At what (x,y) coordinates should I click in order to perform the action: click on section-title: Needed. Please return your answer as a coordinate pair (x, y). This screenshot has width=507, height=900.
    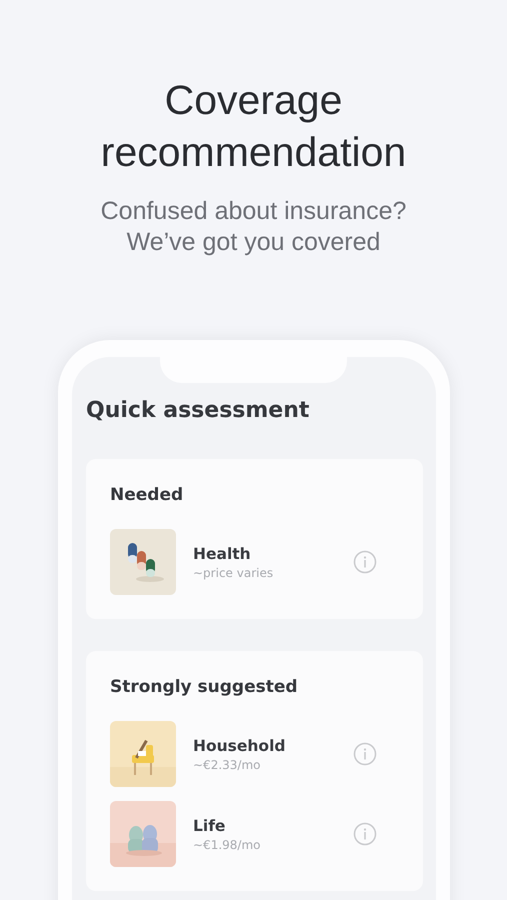
    Looking at the image, I should click on (147, 495).